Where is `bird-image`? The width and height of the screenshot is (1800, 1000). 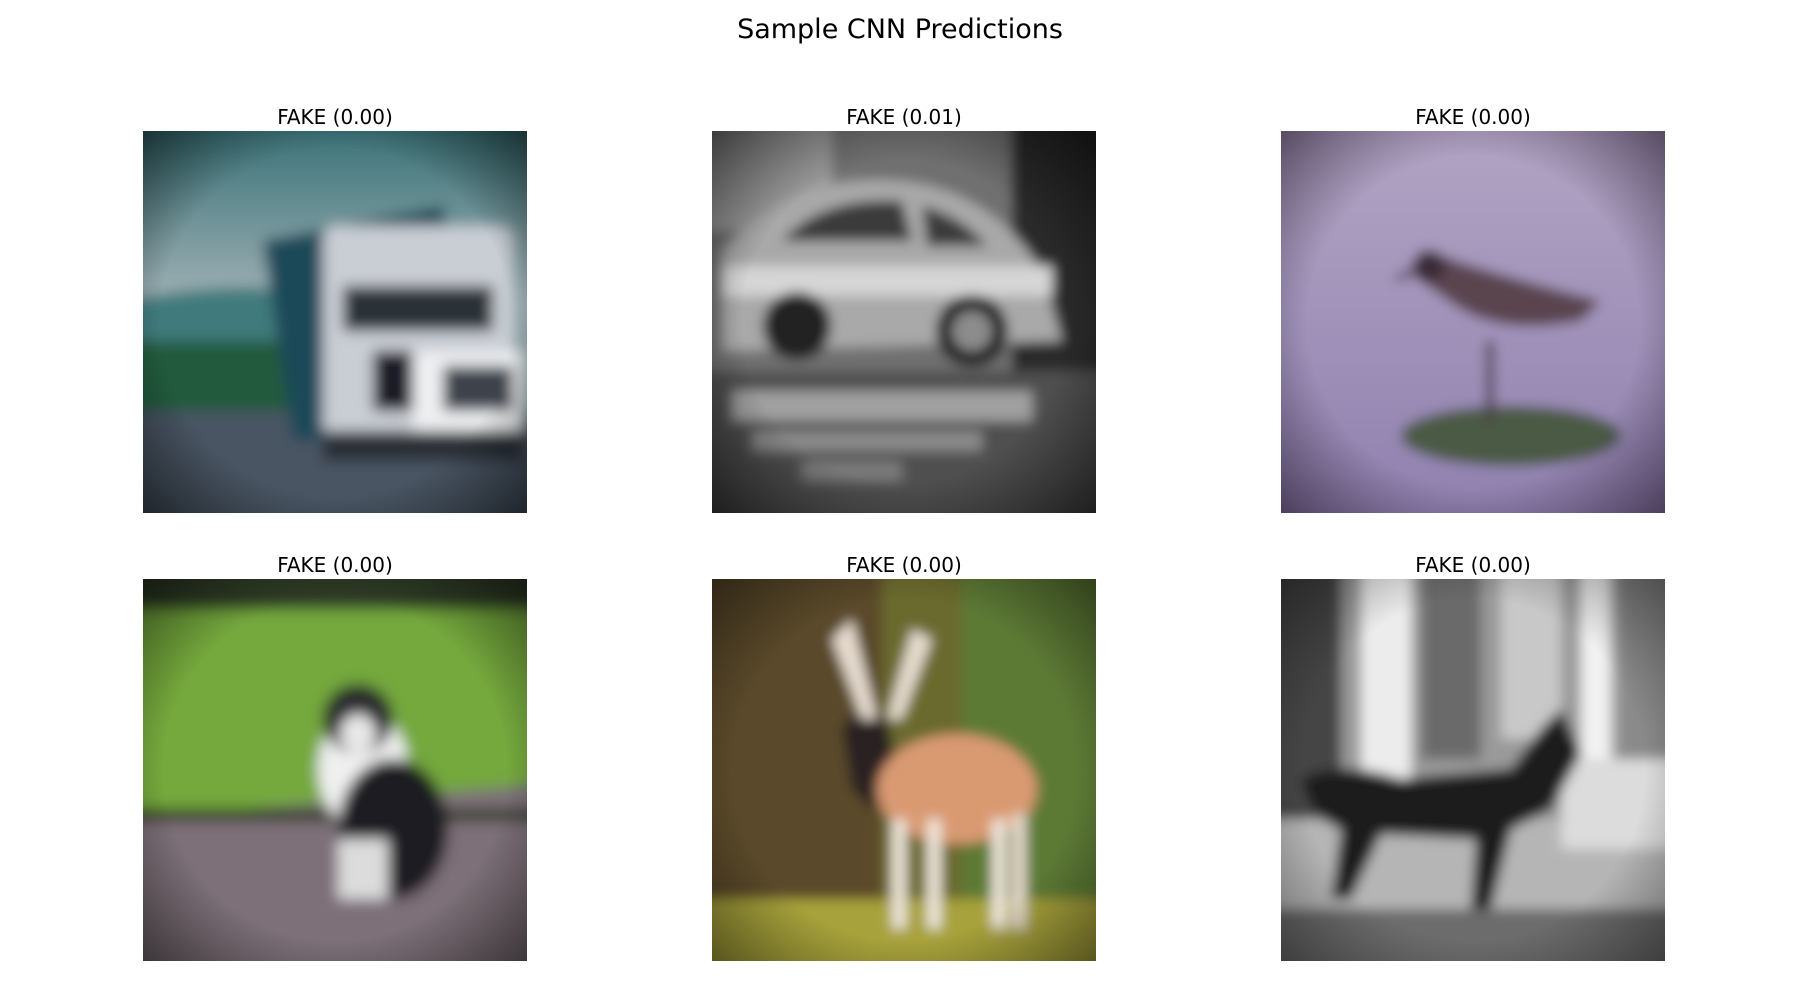 bird-image is located at coordinates (1473, 322).